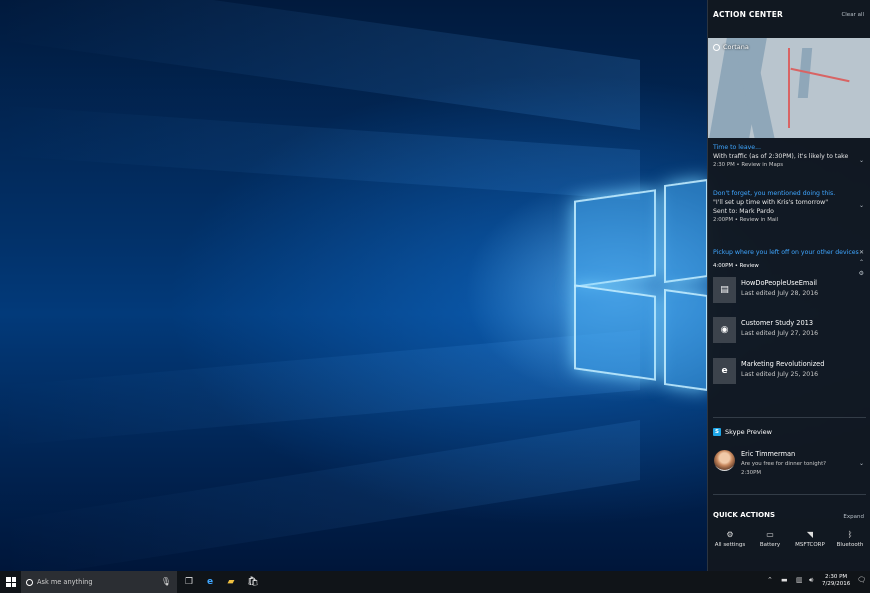 This screenshot has height=593, width=870. I want to click on powerpoint-icon: ◉, so click(724, 330).